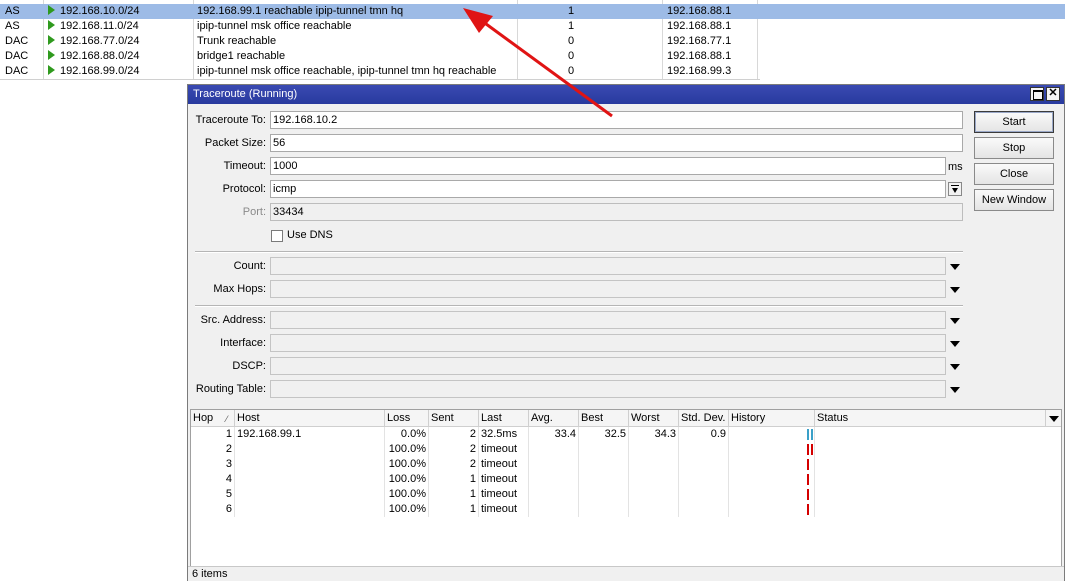  I want to click on route-pref-source: 192.168.88.1, so click(699, 56).